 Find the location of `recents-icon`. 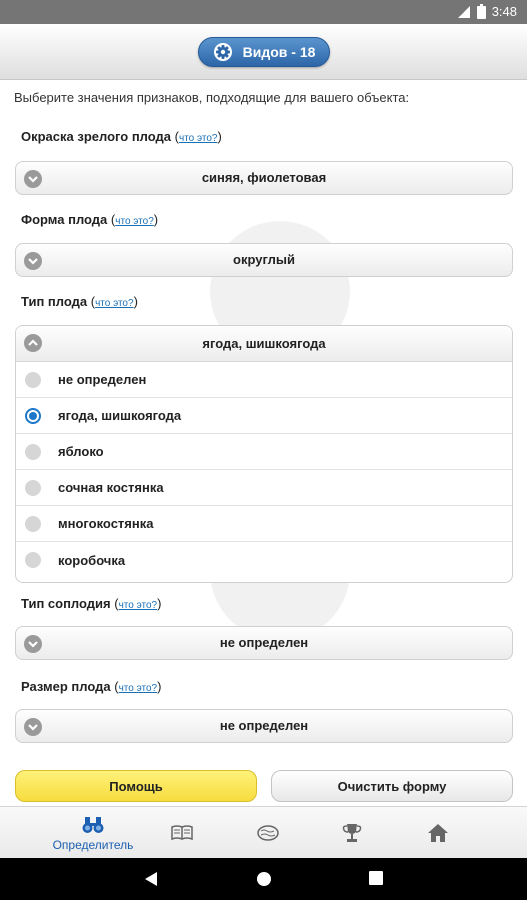

recents-icon is located at coordinates (376, 878).